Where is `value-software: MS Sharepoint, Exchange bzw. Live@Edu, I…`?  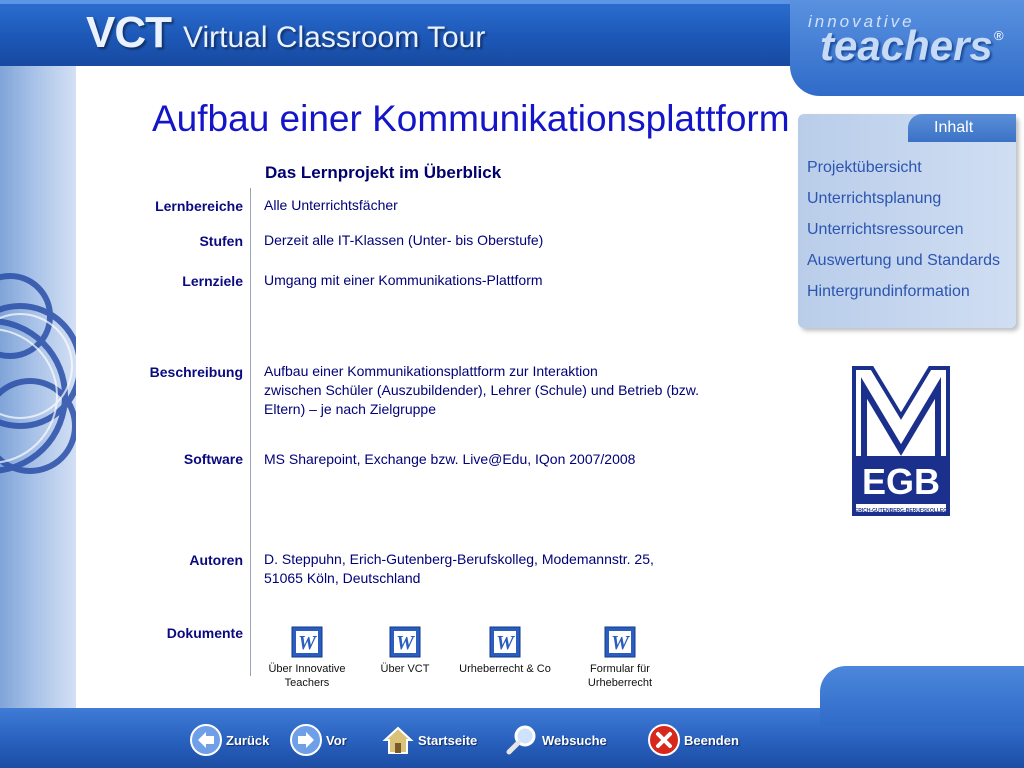
value-software: MS Sharepoint, Exchange bzw. Live@Edu, I… is located at coordinates (450, 459).